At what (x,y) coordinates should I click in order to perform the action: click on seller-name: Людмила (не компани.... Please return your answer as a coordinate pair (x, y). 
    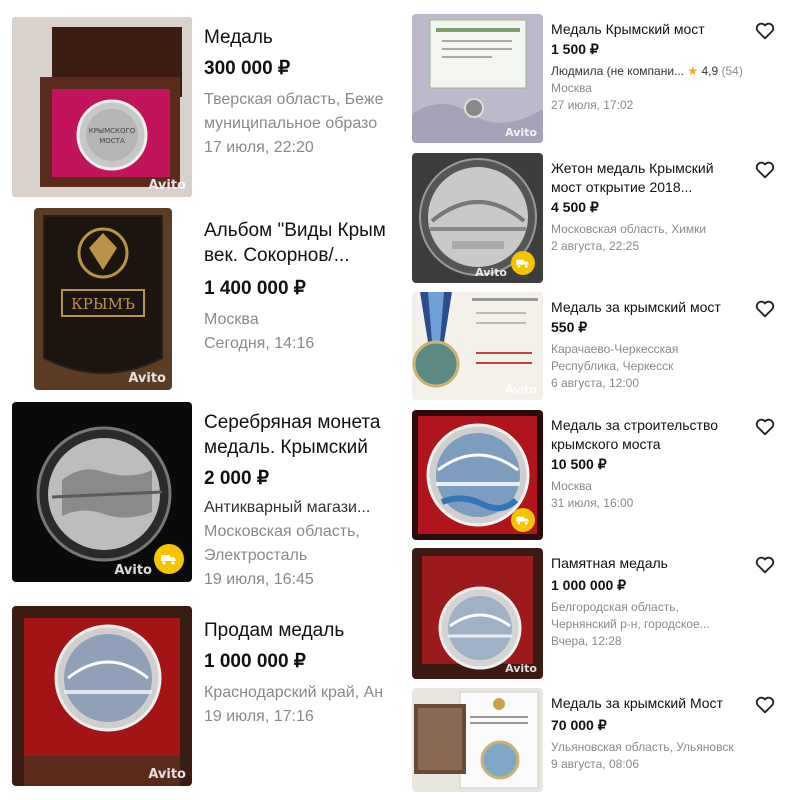
    Looking at the image, I should click on (617, 71).